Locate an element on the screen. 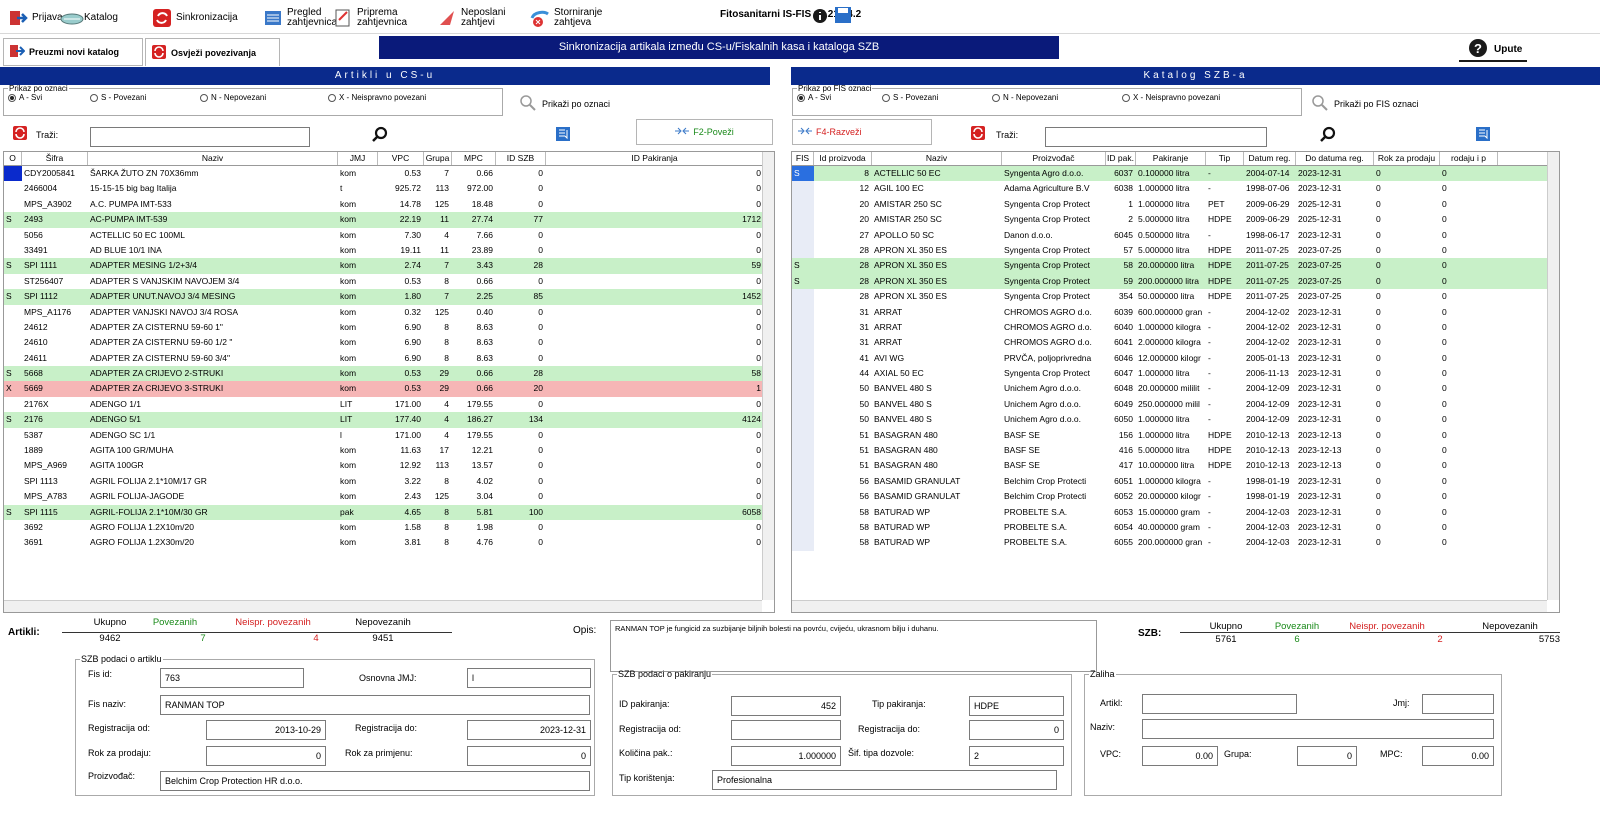  toolbar-review: Pregled zahtjevnica is located at coordinates (300, 18).